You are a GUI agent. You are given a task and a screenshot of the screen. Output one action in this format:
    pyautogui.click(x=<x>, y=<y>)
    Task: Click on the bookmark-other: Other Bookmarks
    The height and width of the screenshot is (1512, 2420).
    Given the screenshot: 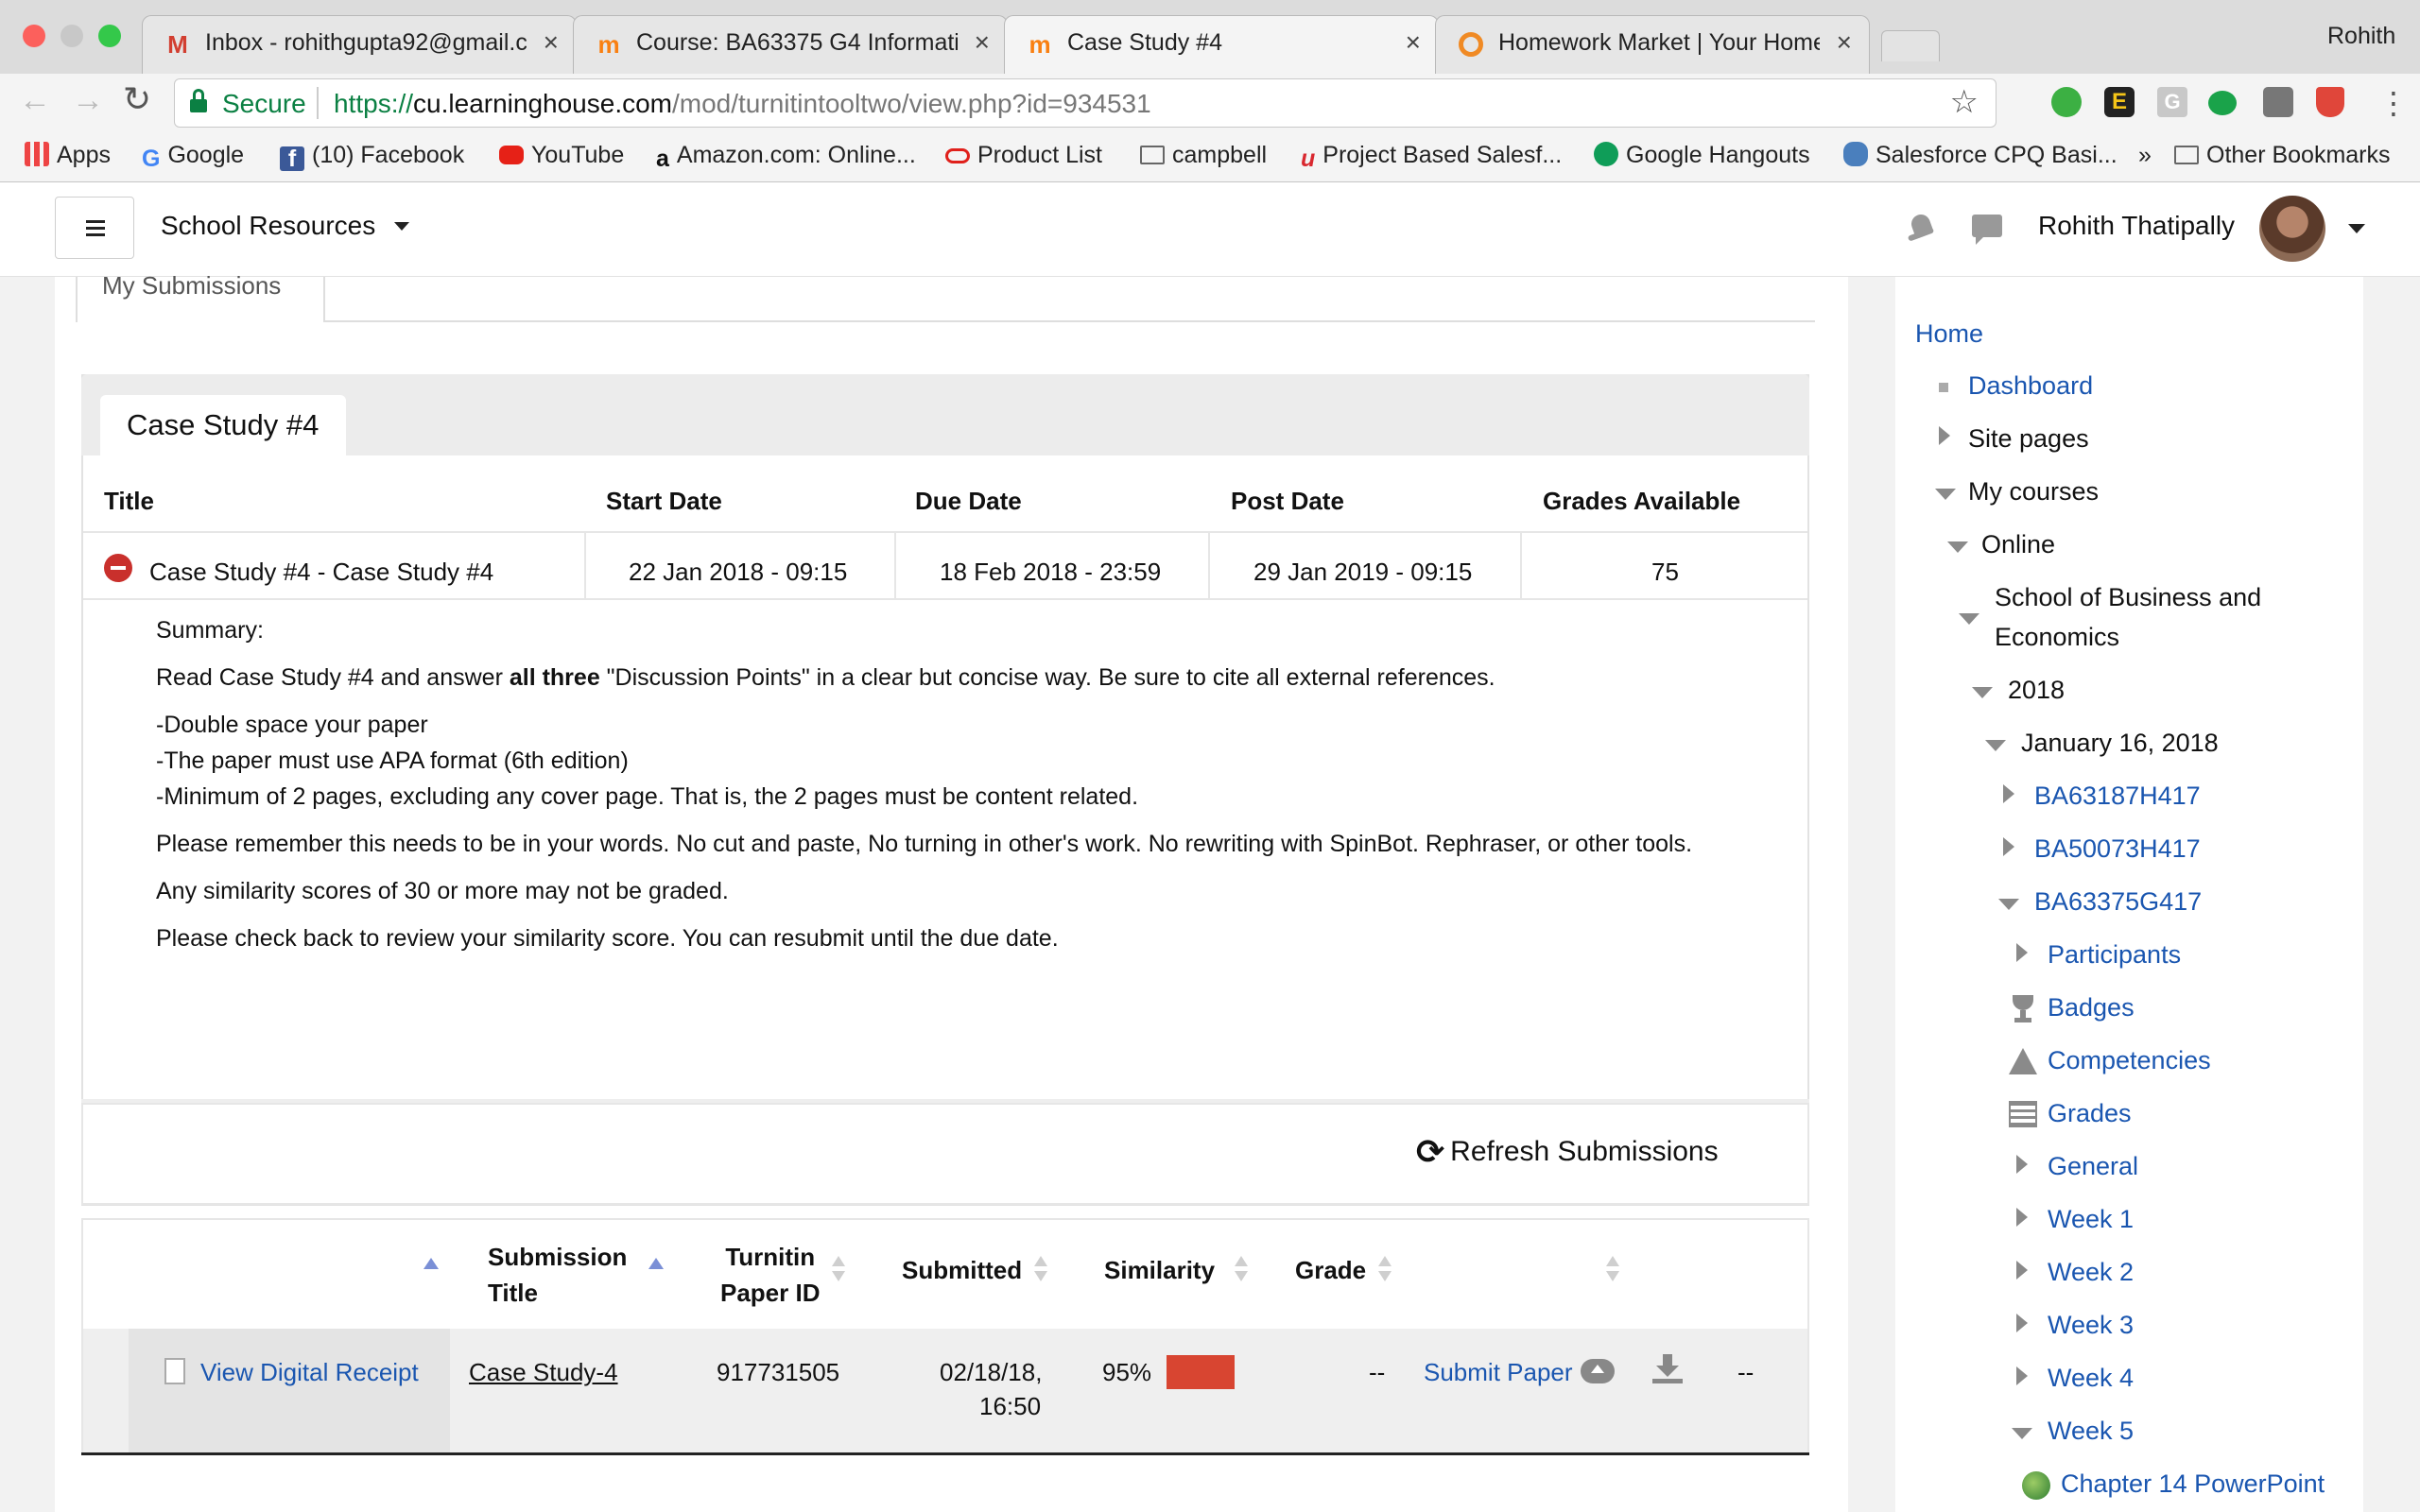 What is the action you would take?
    pyautogui.click(x=2282, y=155)
    